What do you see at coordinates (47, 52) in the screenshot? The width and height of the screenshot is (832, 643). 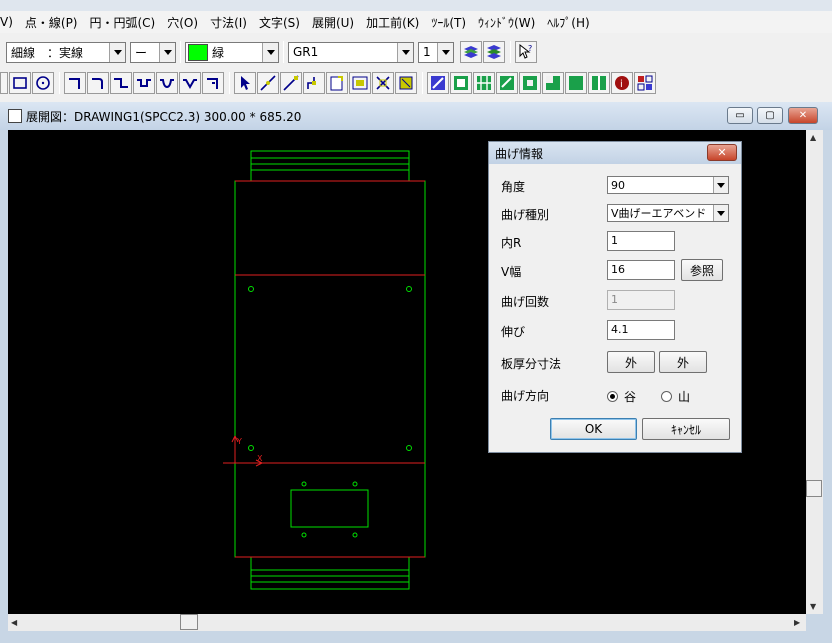 I see `line-type-value: 細線 ：実線` at bounding box center [47, 52].